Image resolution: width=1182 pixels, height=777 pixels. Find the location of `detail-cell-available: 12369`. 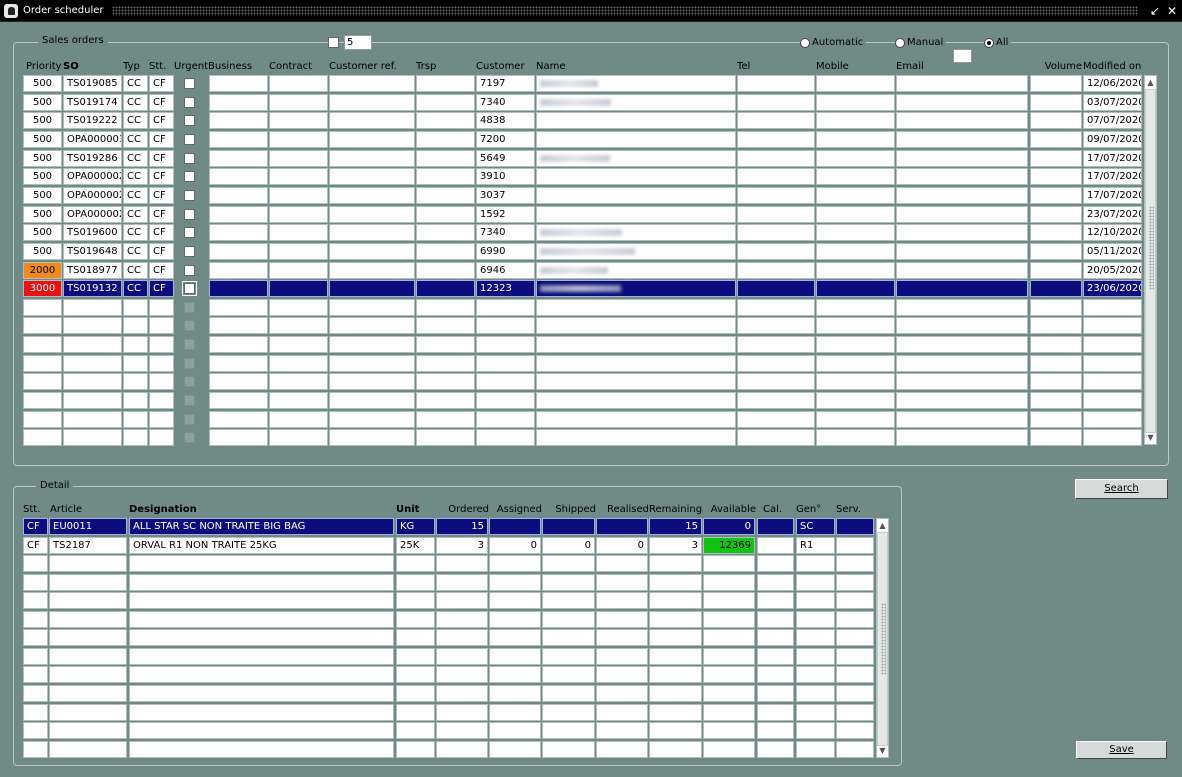

detail-cell-available: 12369 is located at coordinates (729, 545).